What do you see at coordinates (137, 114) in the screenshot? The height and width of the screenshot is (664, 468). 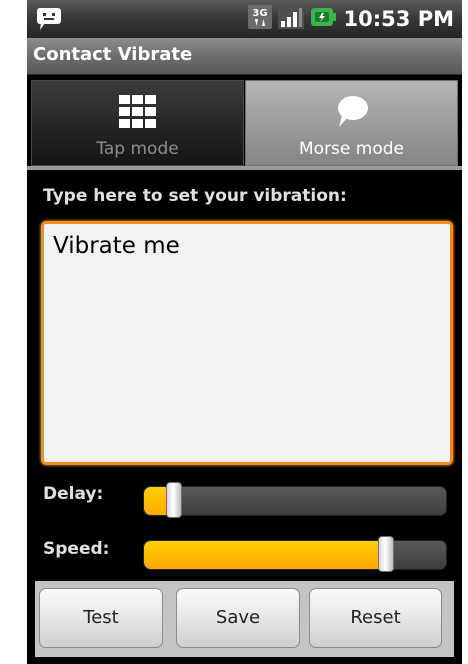 I see `grid-icon` at bounding box center [137, 114].